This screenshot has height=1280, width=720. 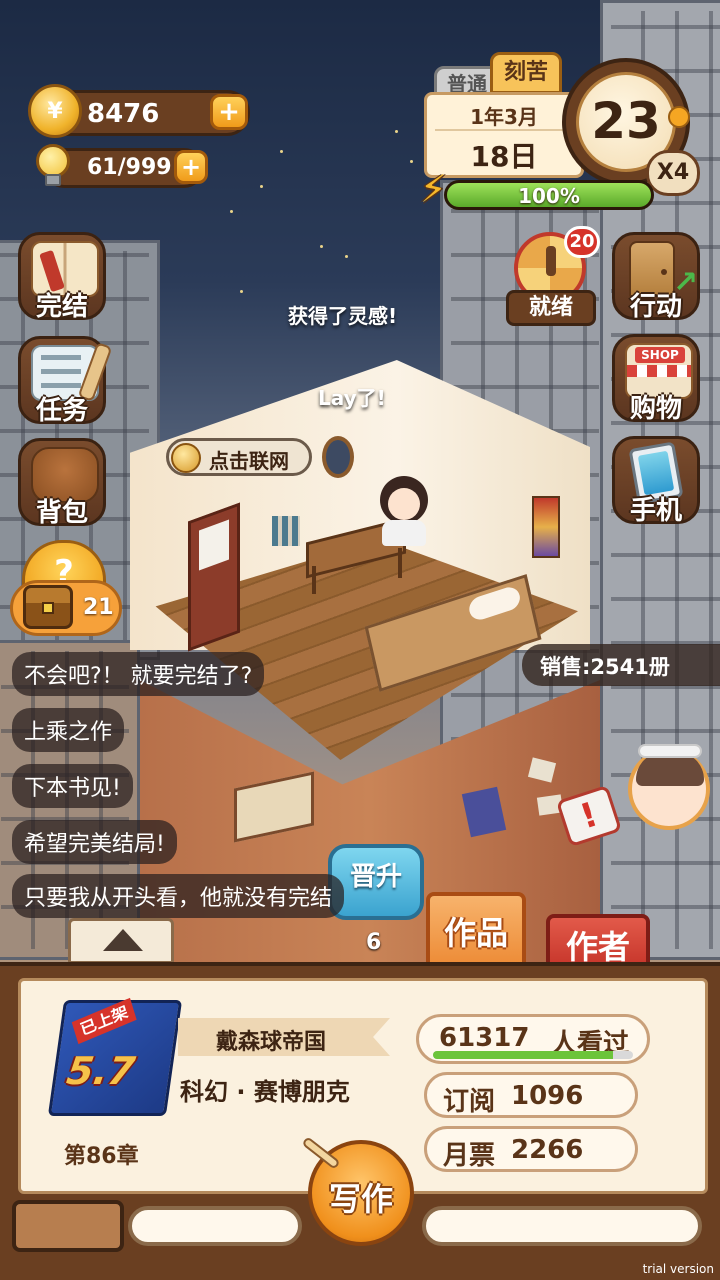 What do you see at coordinates (546, 527) in the screenshot?
I see `wall-poster` at bounding box center [546, 527].